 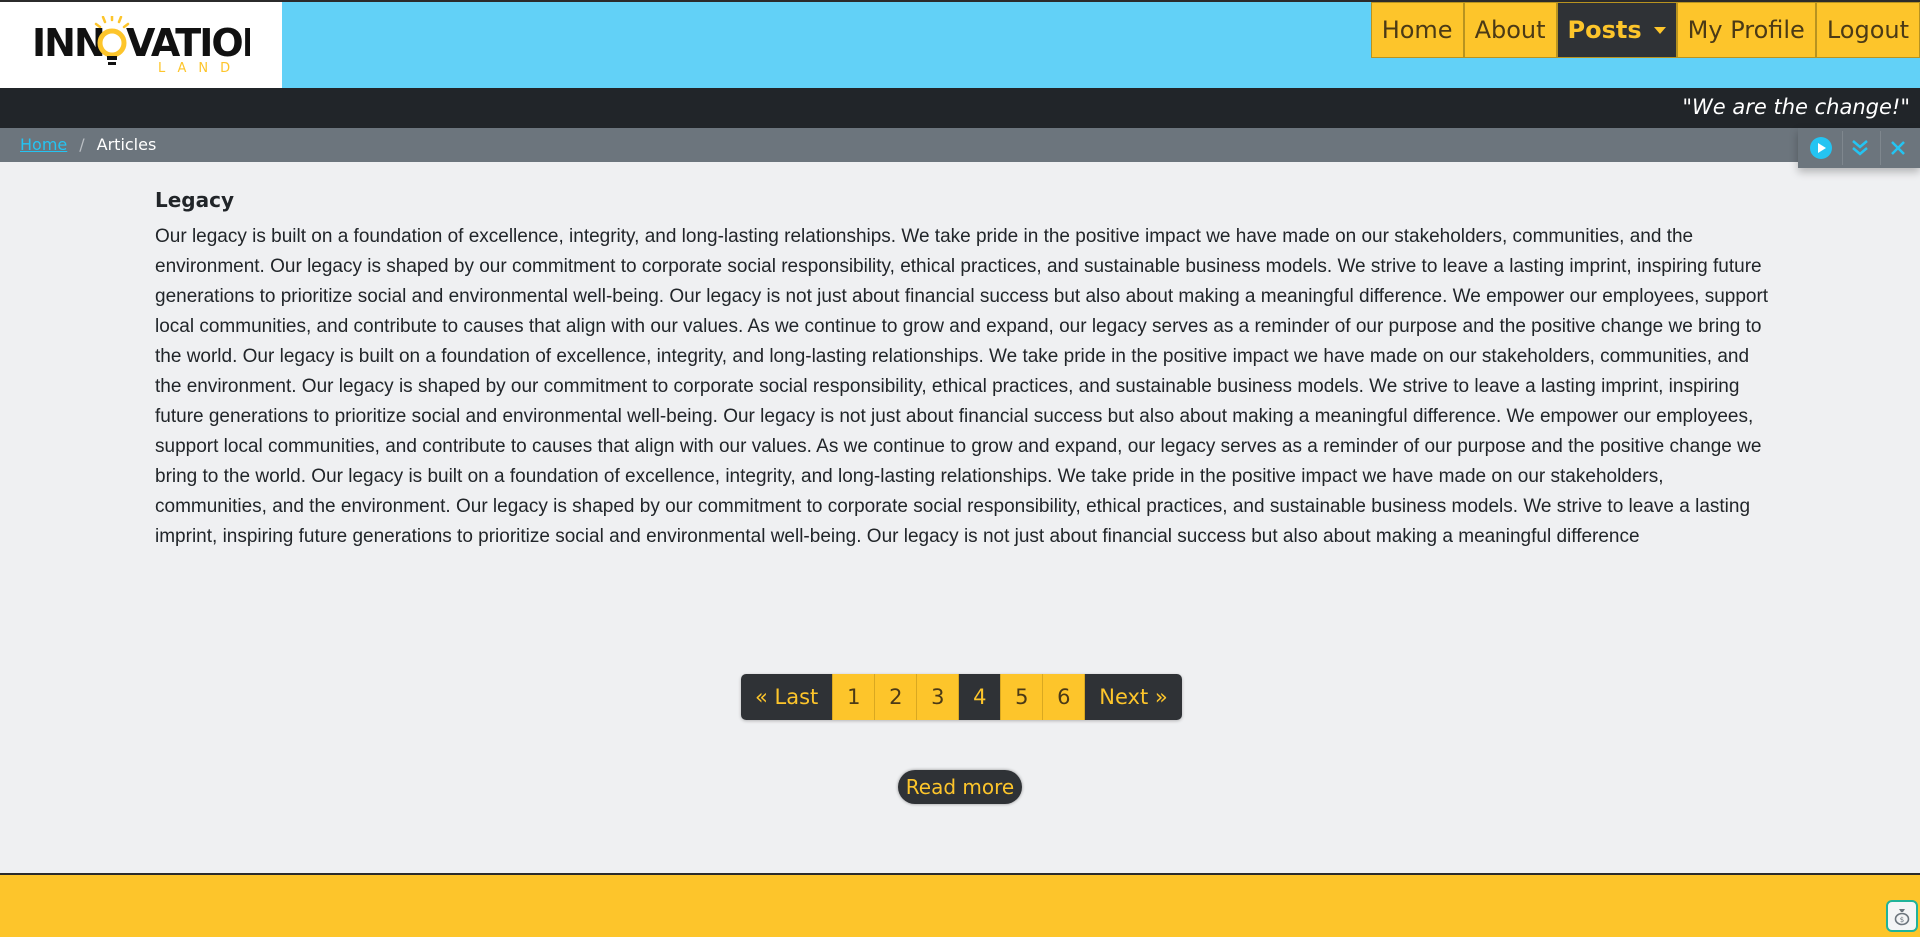 I want to click on nav-about-label: About, so click(x=1510, y=30).